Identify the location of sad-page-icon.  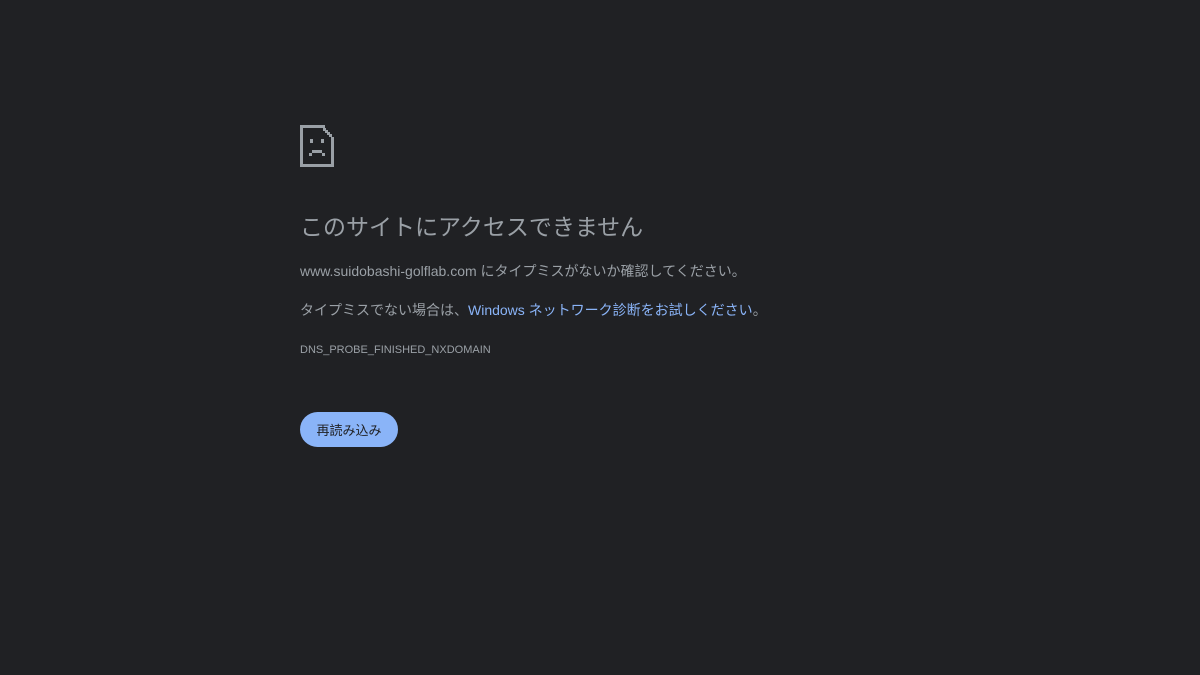
(317, 146).